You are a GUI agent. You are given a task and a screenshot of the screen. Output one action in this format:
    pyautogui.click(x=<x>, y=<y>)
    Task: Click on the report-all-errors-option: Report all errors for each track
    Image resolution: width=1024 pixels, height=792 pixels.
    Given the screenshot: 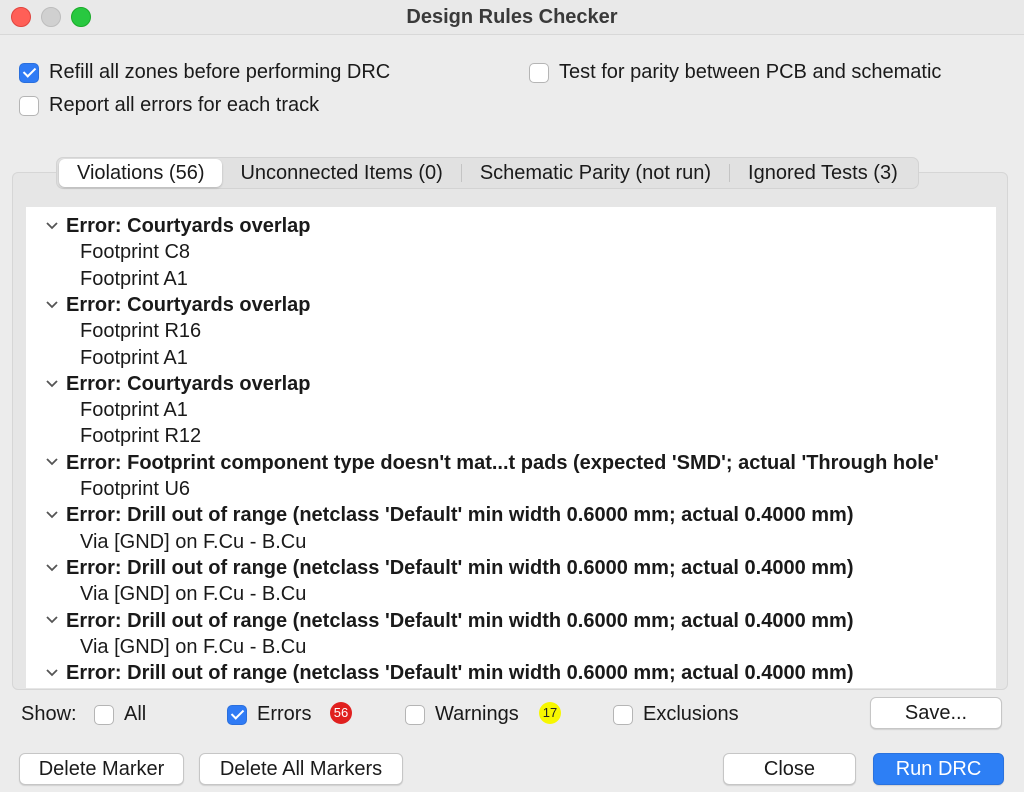 What is the action you would take?
    pyautogui.click(x=169, y=105)
    